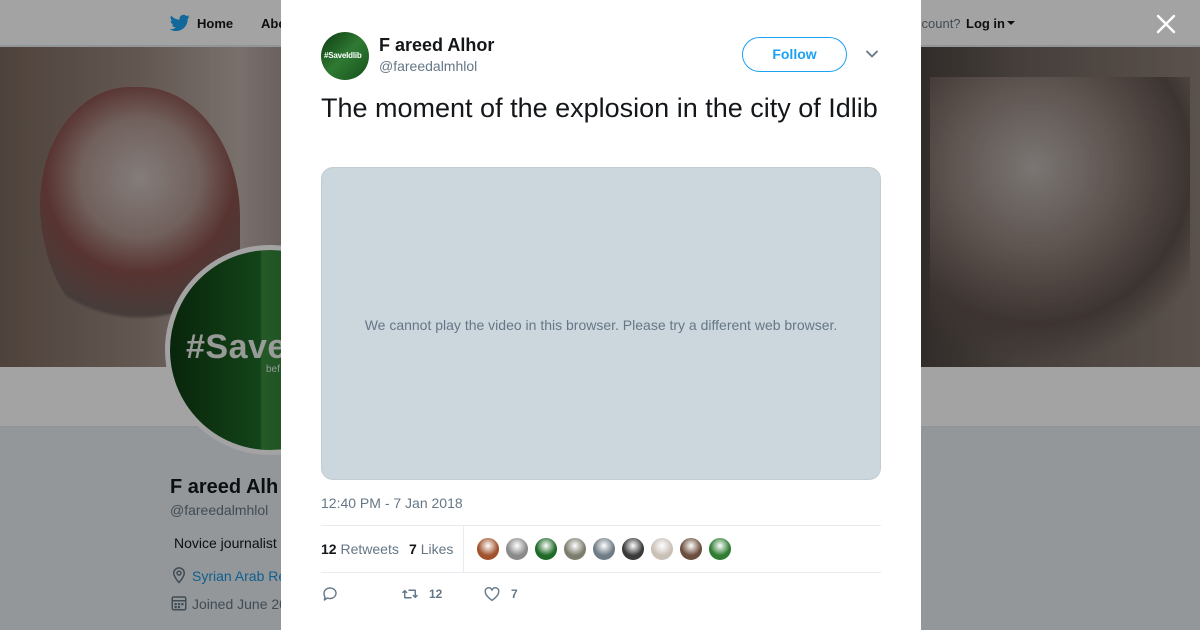  What do you see at coordinates (392, 503) in the screenshot?
I see `tweet-timestamp: 12:40 PM - 7 Jan 2018` at bounding box center [392, 503].